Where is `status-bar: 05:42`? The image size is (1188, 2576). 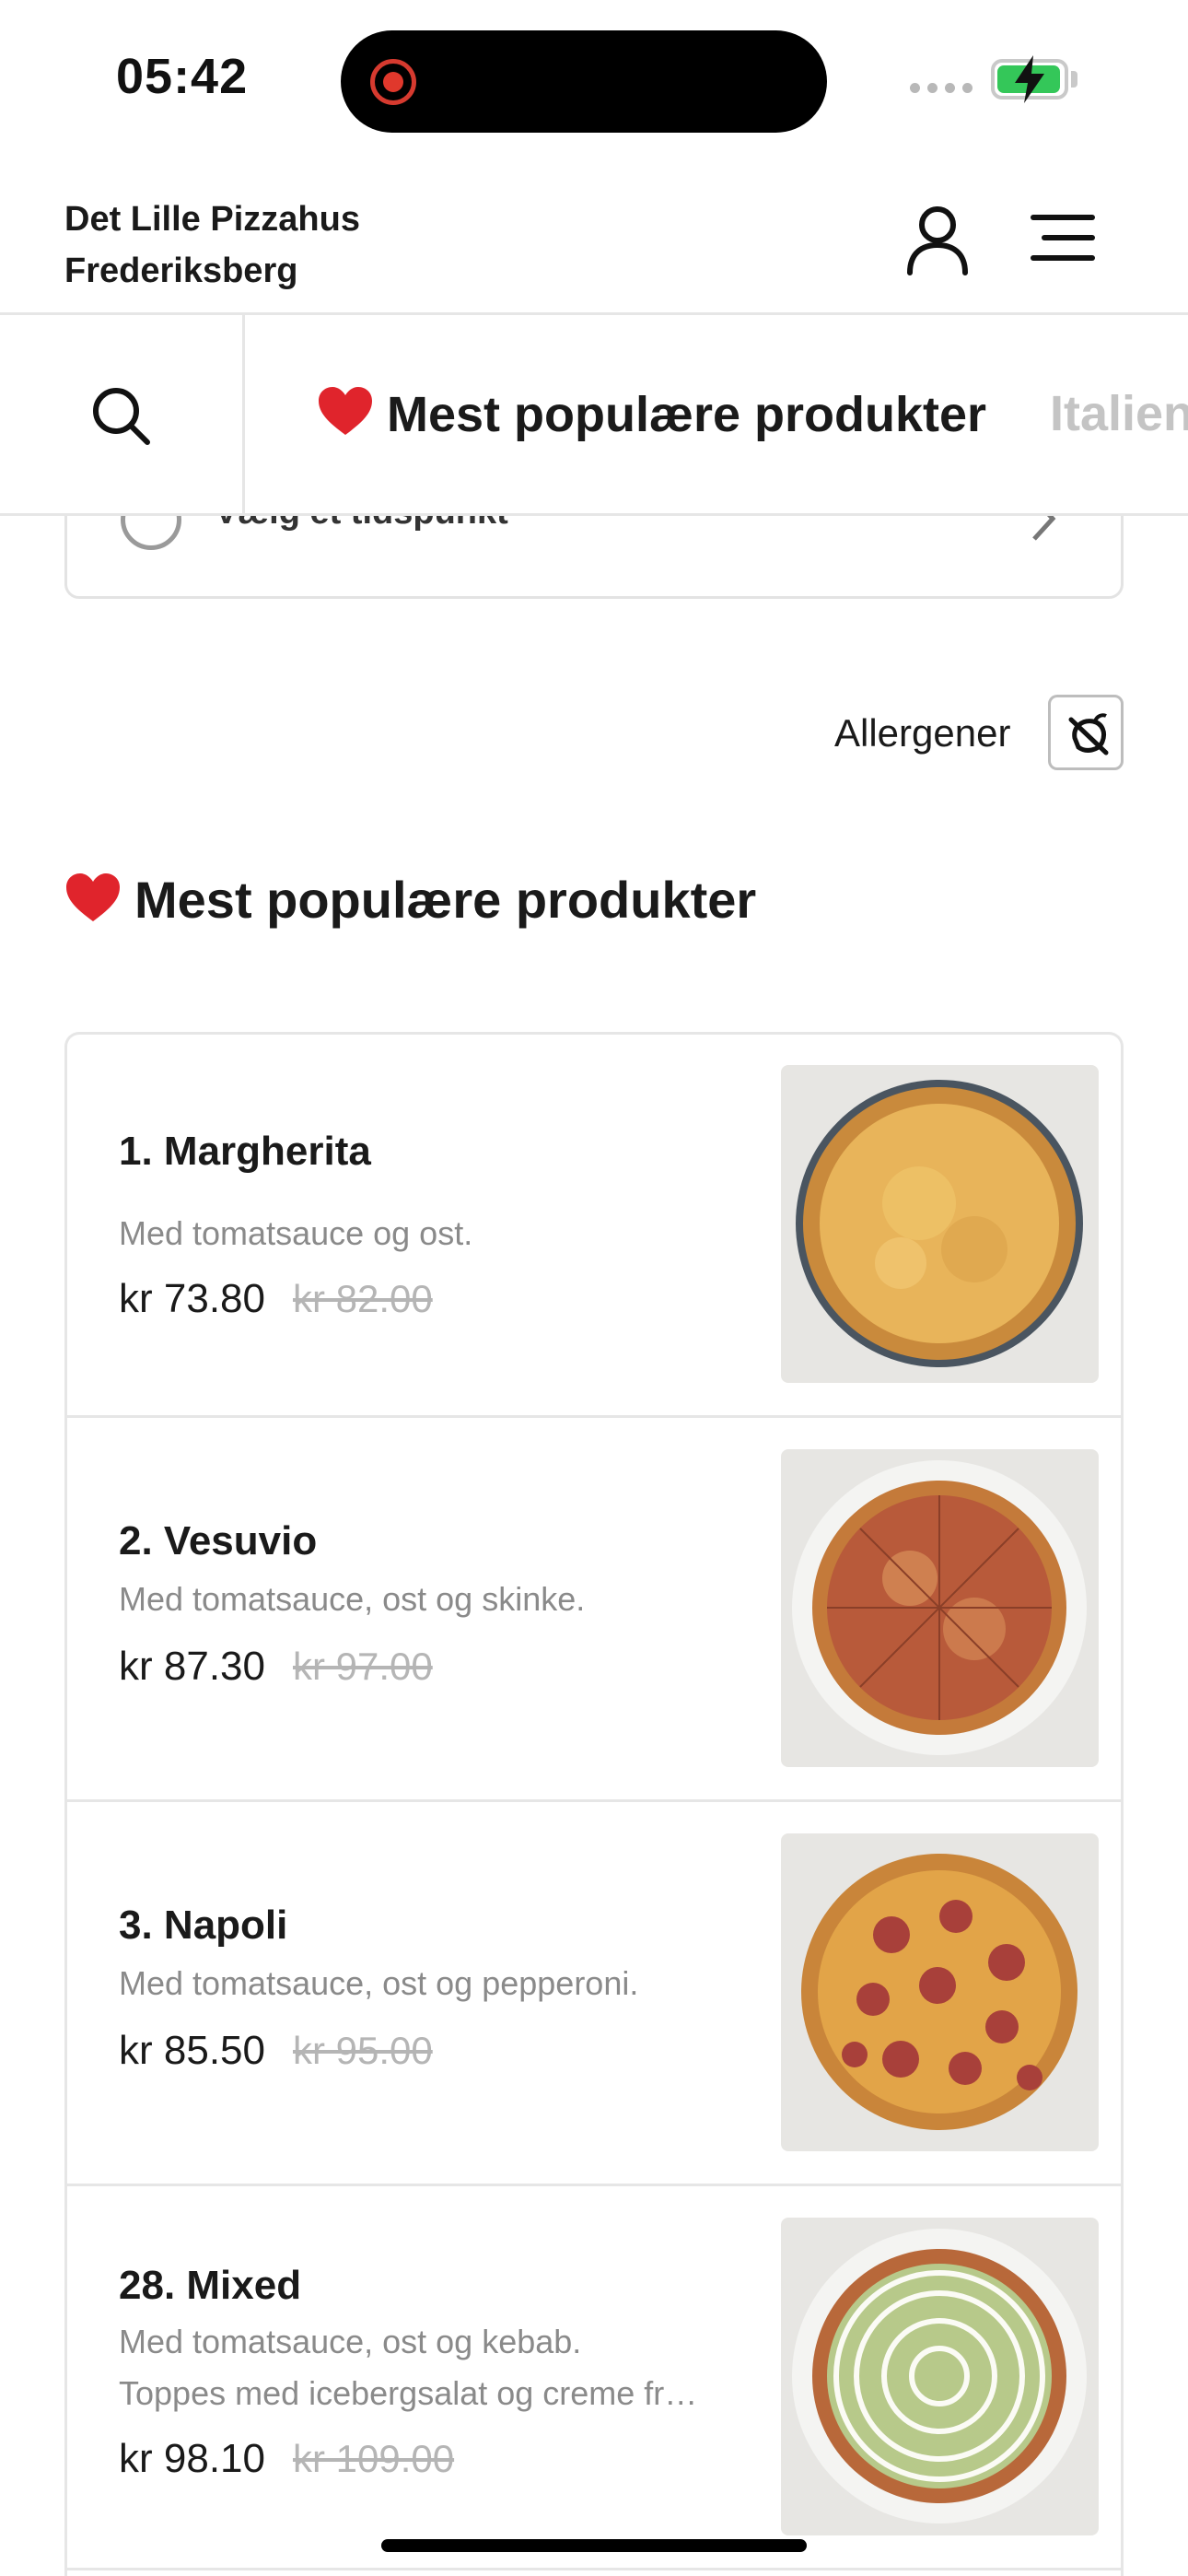 status-bar: 05:42 is located at coordinates (594, 78).